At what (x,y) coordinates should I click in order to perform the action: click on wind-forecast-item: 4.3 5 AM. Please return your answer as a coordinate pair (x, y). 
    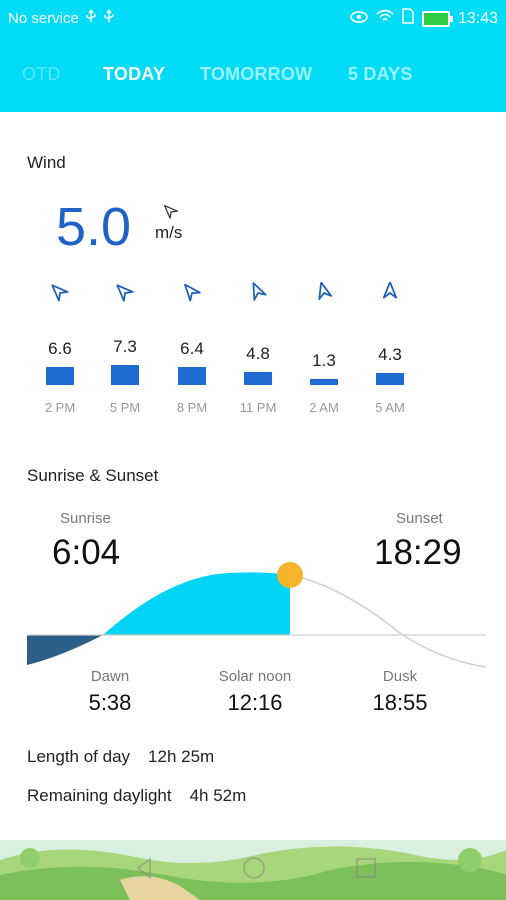
    Looking at the image, I should click on (390, 350).